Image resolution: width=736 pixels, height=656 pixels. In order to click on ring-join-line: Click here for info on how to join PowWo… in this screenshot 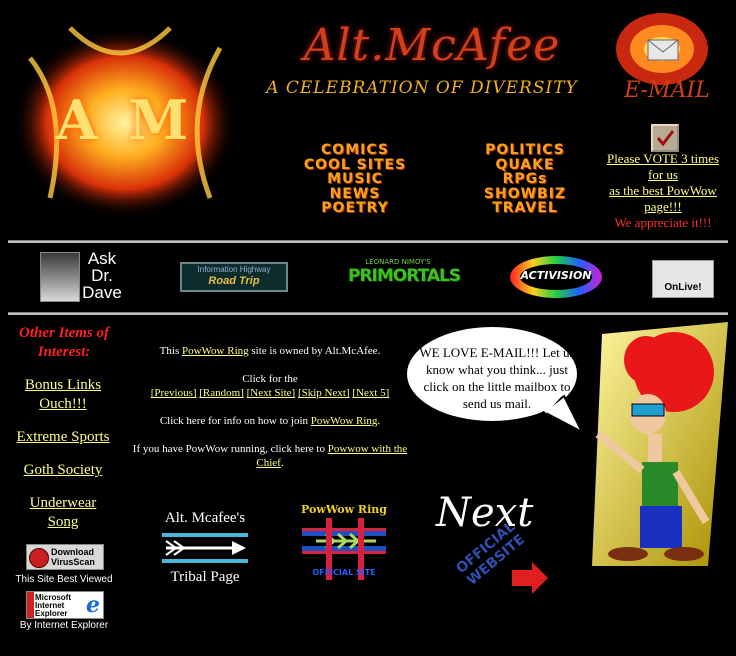, I will do `click(270, 421)`.